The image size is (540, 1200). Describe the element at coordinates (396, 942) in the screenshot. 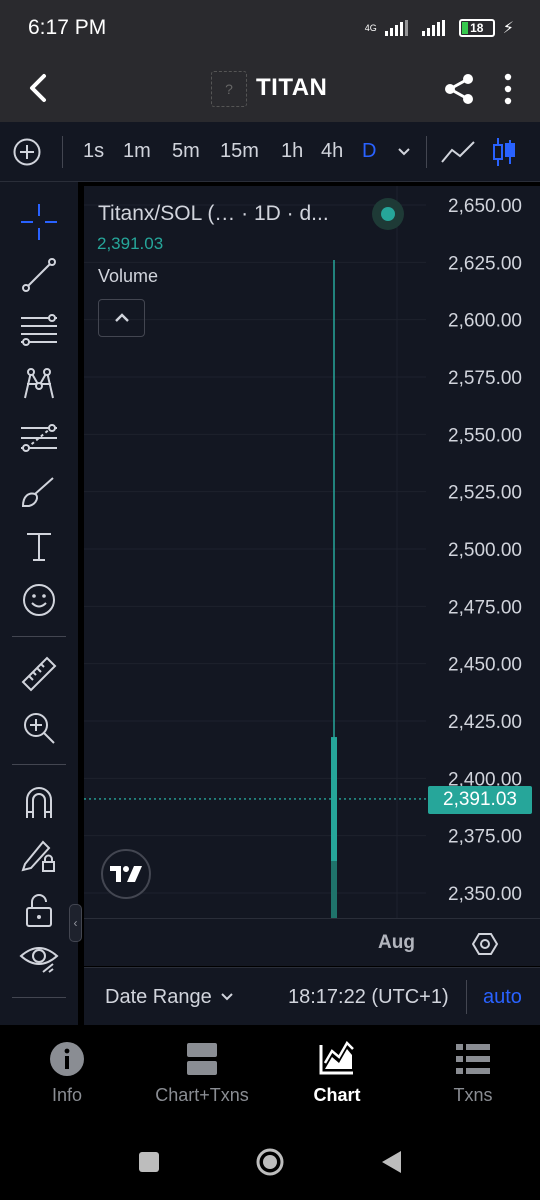

I see `time-axis-label: Aug` at that location.